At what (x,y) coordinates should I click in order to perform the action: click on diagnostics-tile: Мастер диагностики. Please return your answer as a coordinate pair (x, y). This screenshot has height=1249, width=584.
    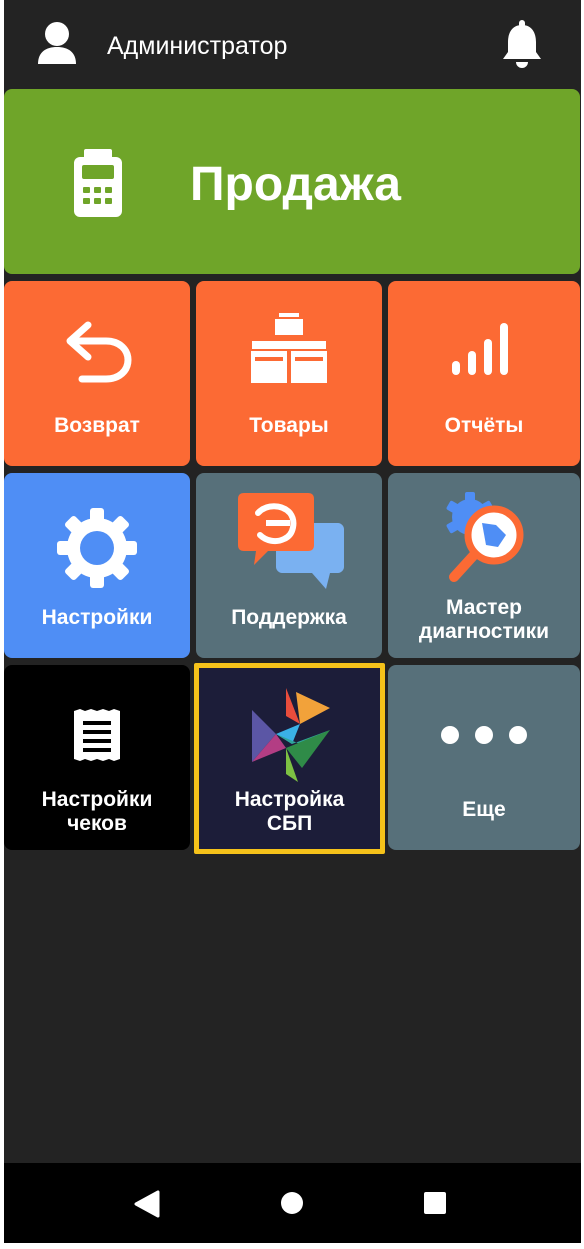
    Looking at the image, I should click on (484, 565).